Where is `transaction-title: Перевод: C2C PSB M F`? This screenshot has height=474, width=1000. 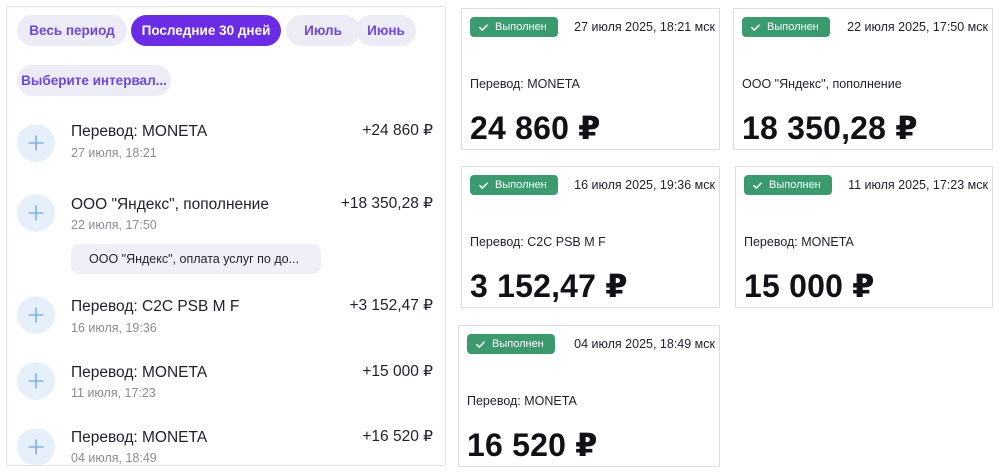 transaction-title: Перевод: C2C PSB M F is located at coordinates (155, 306).